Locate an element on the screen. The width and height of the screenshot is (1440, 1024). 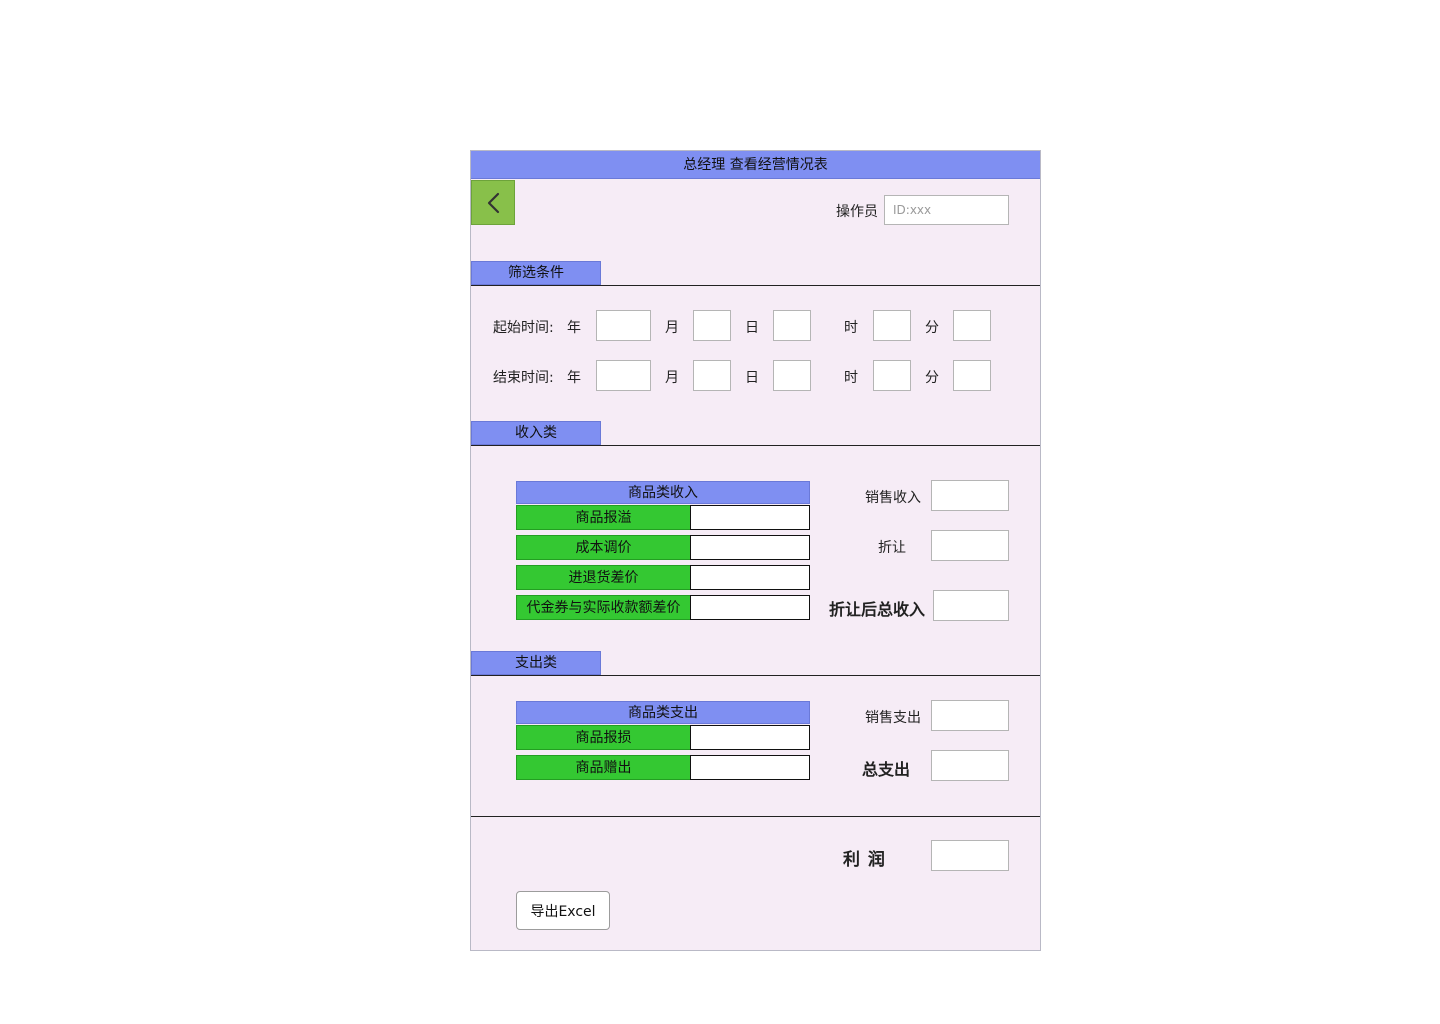
page-title: 总经理 查看经营情况表 is located at coordinates (755, 165).